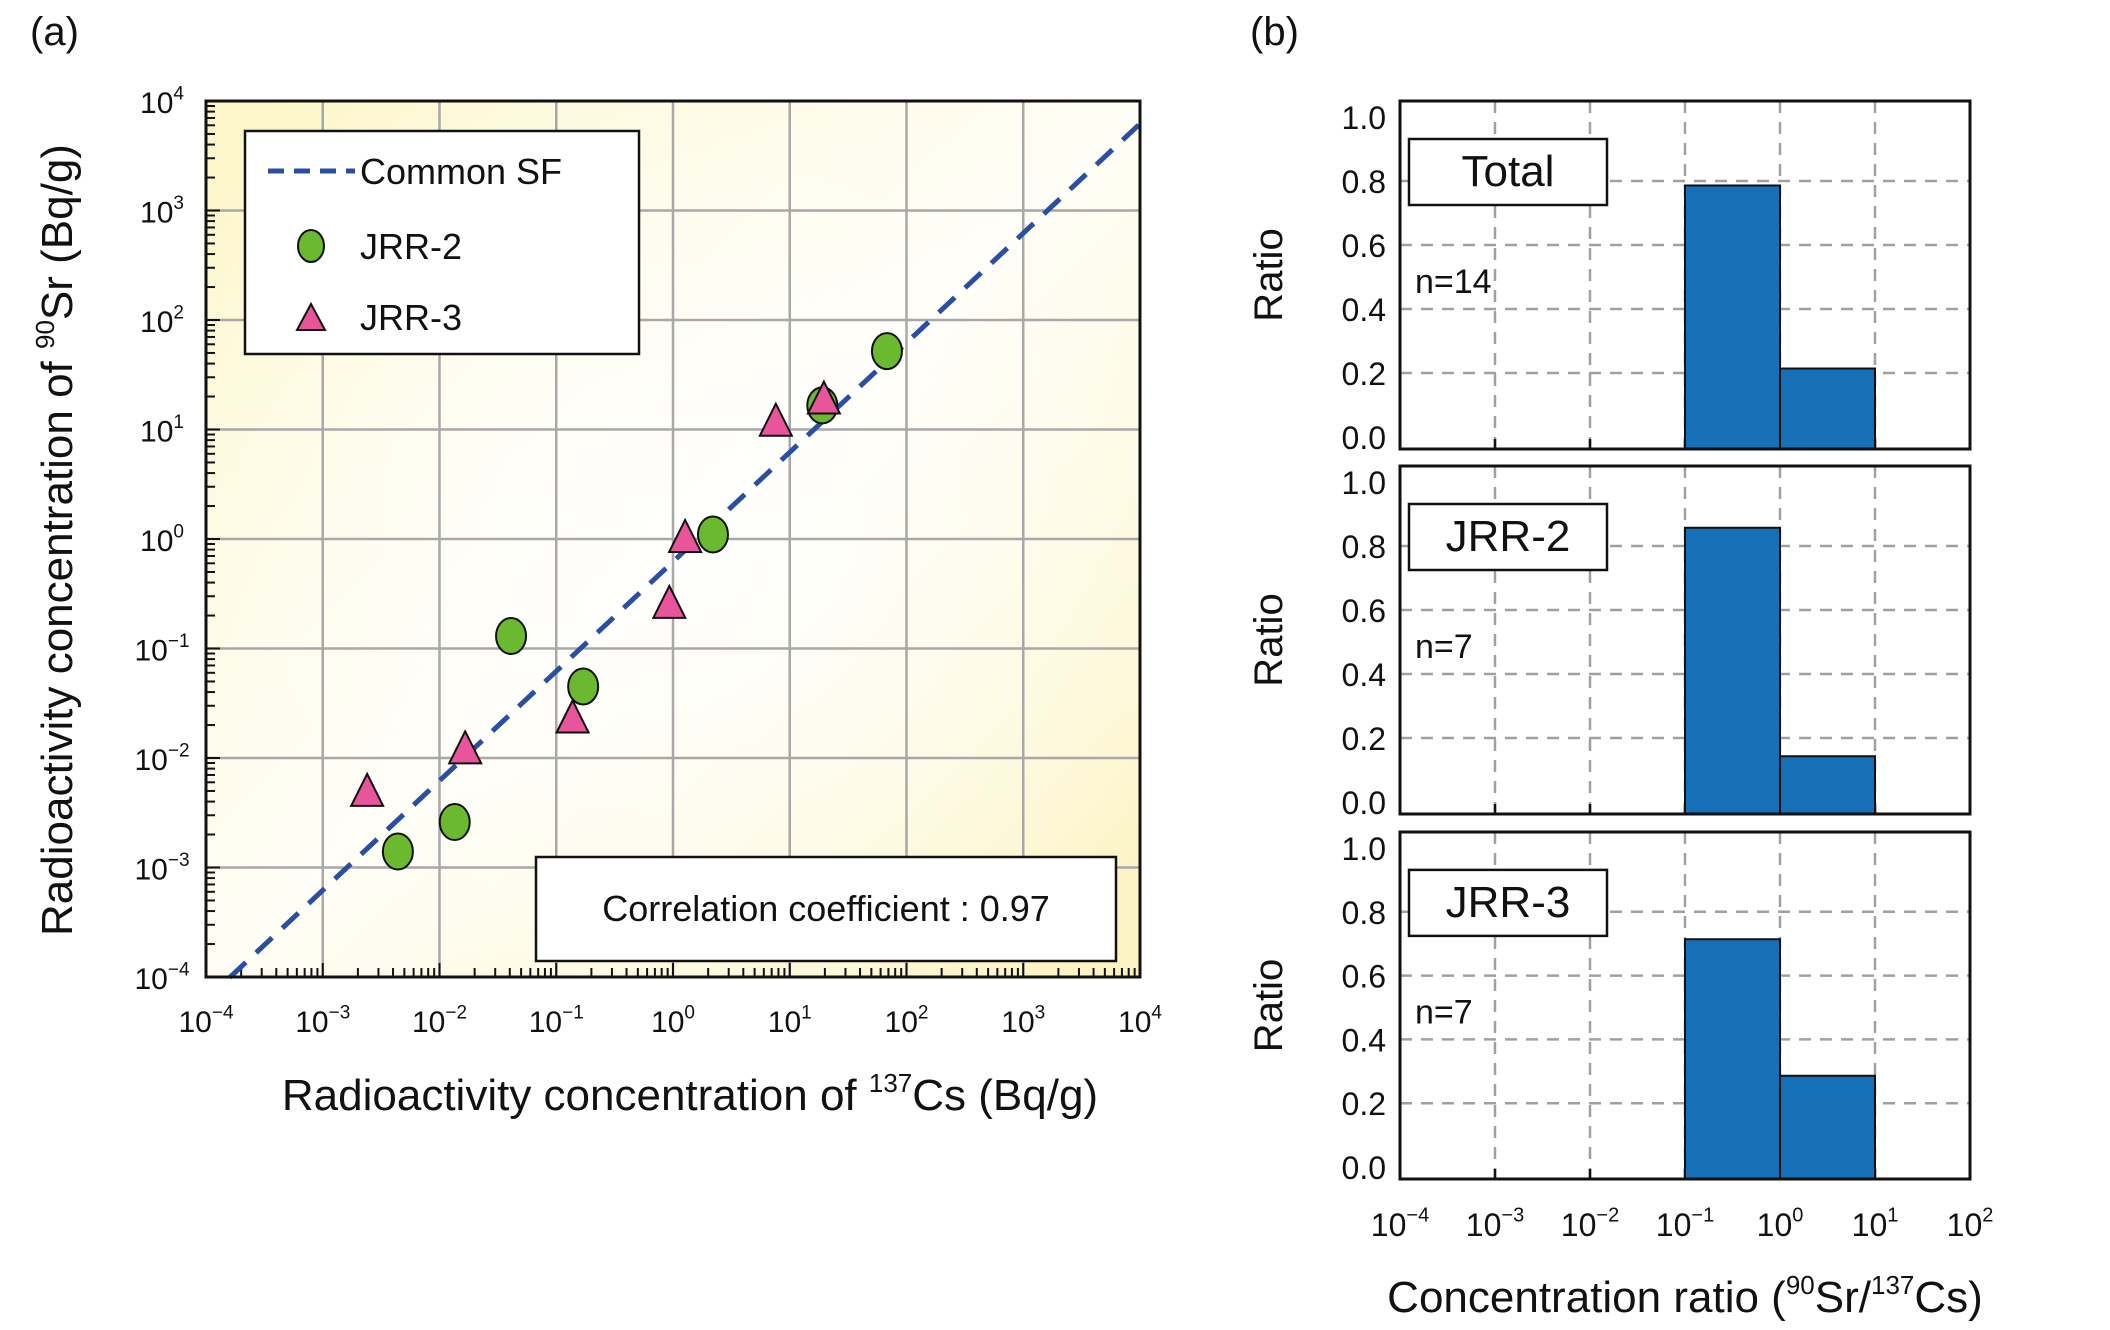 The width and height of the screenshot is (2110, 1330). Describe the element at coordinates (54, 32) in the screenshot. I see `panel-label-a: (a)` at that location.